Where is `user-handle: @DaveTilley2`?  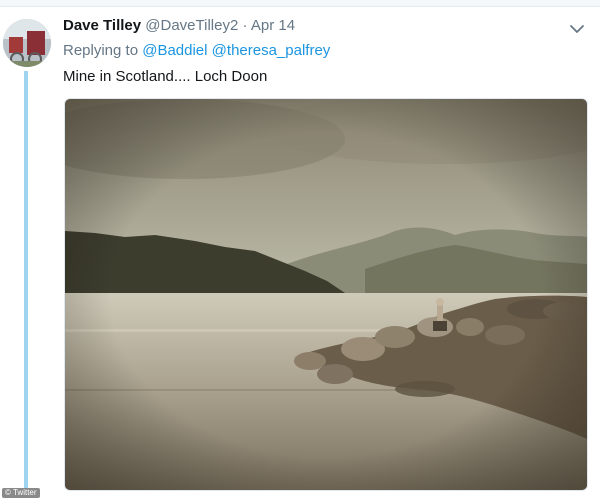
user-handle: @DaveTilley2 is located at coordinates (191, 25).